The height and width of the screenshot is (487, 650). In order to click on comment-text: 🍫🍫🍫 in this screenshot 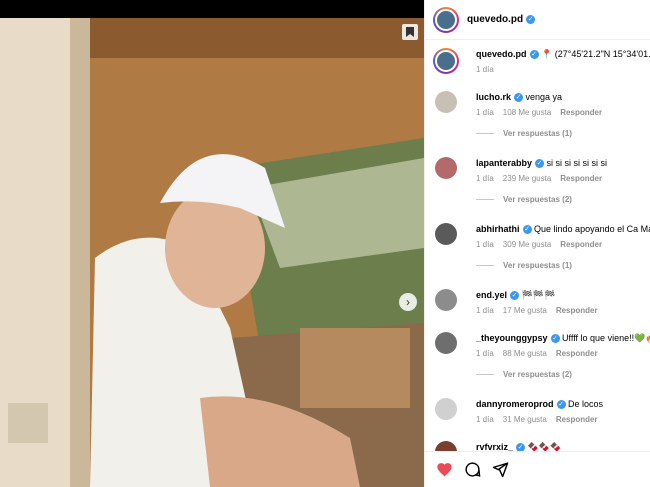, I will do `click(544, 446)`.